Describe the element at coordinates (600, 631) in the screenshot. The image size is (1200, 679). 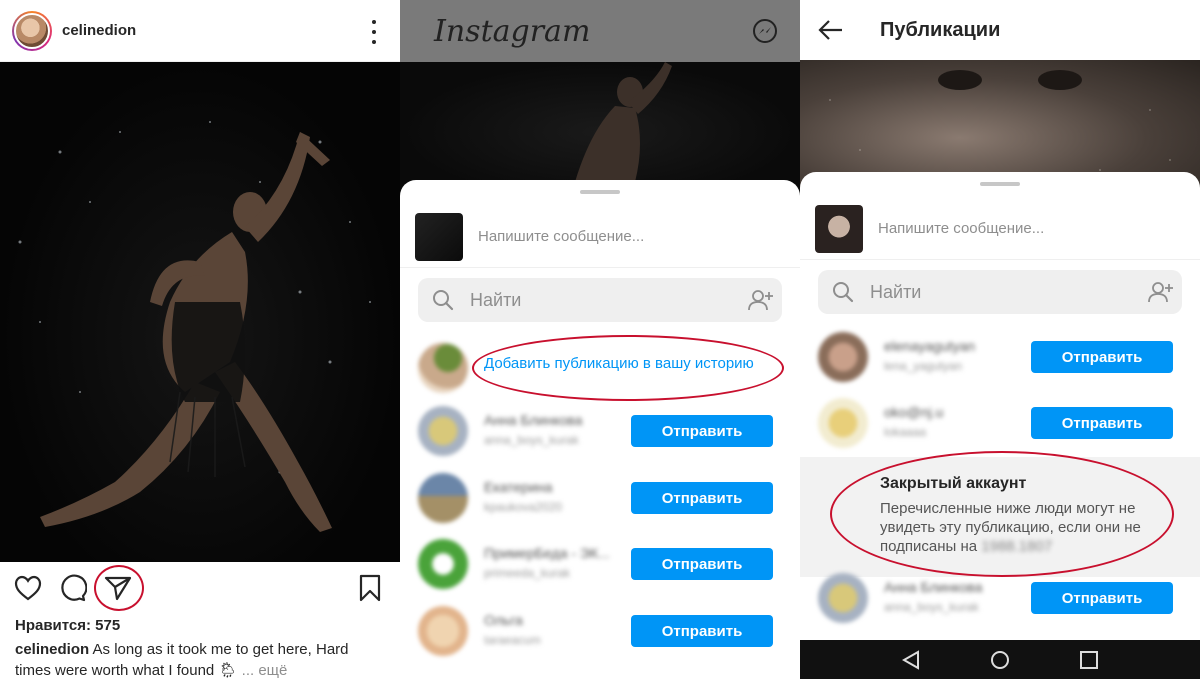
I see `list-item: Ольга taraeacum Отправить` at that location.